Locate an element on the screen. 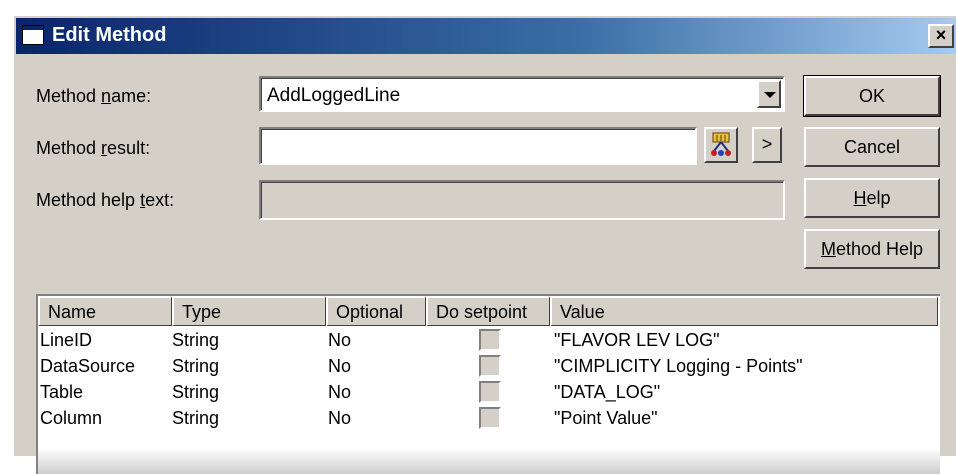 Image resolution: width=957 pixels, height=474 pixels. param-name: Table is located at coordinates (62, 392).